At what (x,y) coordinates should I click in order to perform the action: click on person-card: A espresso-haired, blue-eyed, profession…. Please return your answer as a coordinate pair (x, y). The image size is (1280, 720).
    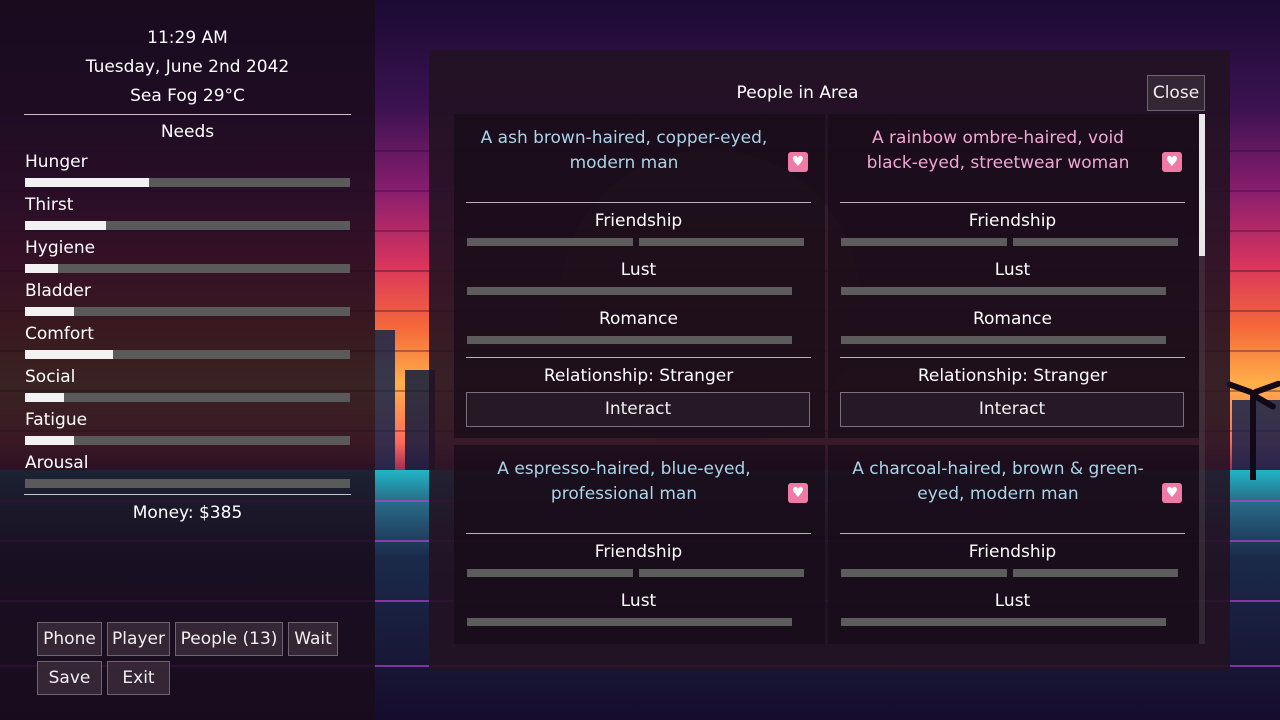
    Looking at the image, I should click on (639, 544).